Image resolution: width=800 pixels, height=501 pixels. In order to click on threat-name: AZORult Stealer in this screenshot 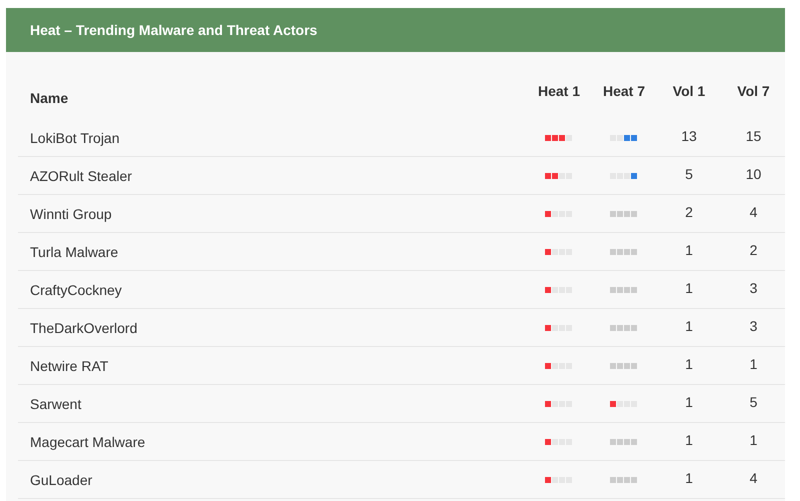, I will do `click(81, 176)`.